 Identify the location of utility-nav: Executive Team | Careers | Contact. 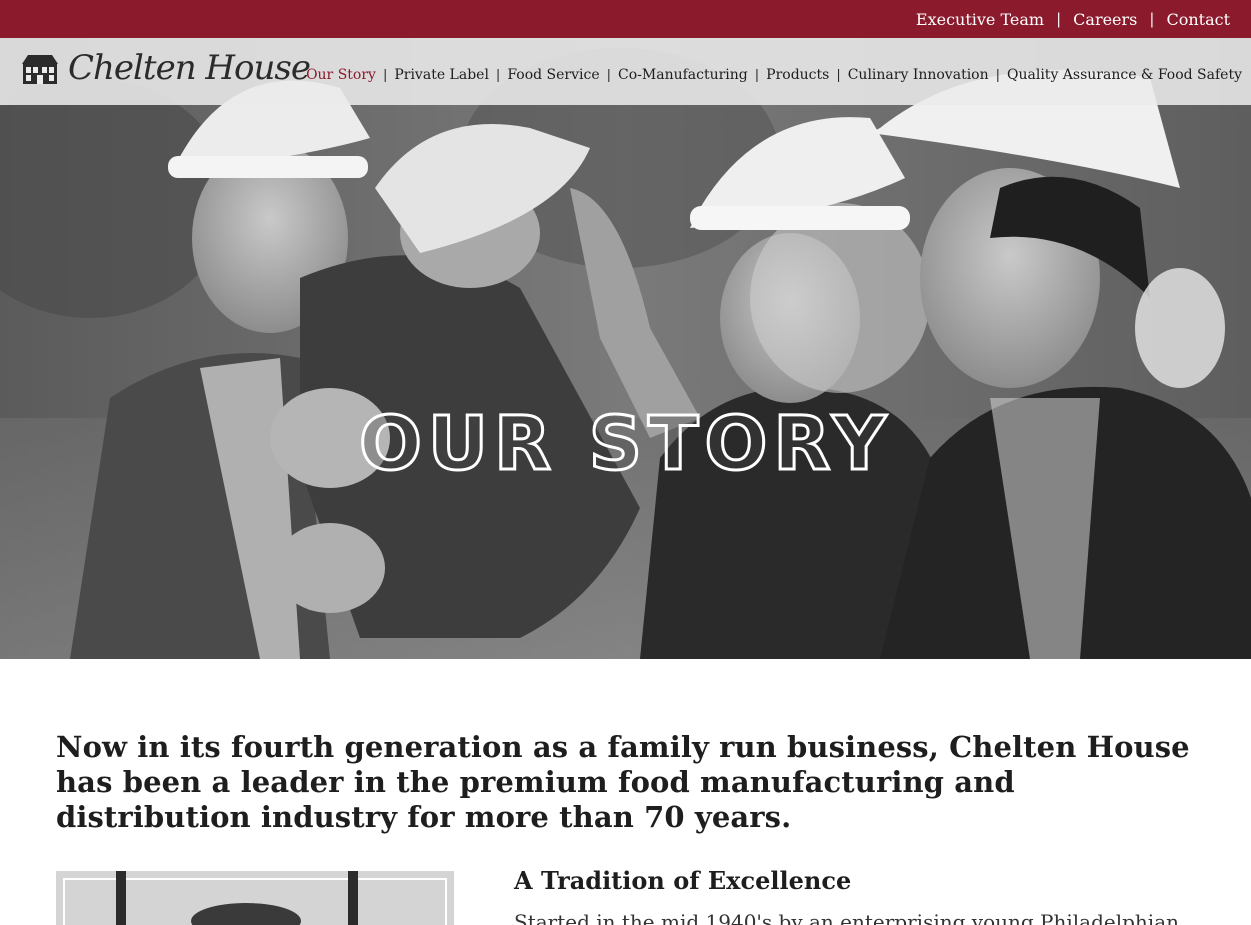
(625, 19).